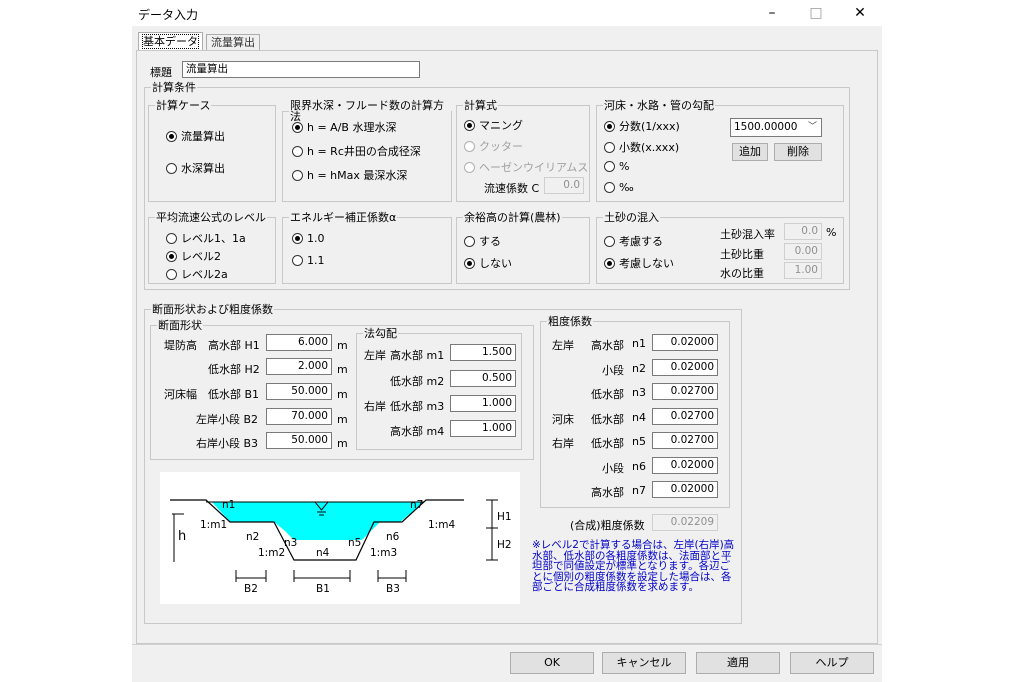  I want to click on radio-case-depth: 水深算出, so click(195, 168).